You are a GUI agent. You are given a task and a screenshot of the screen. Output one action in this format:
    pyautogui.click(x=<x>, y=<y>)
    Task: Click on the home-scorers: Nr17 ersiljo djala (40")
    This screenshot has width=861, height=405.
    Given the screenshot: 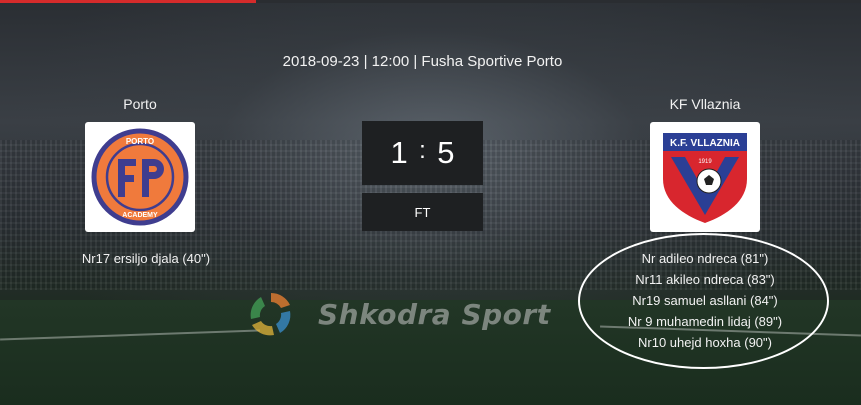 What is the action you would take?
    pyautogui.click(x=146, y=258)
    